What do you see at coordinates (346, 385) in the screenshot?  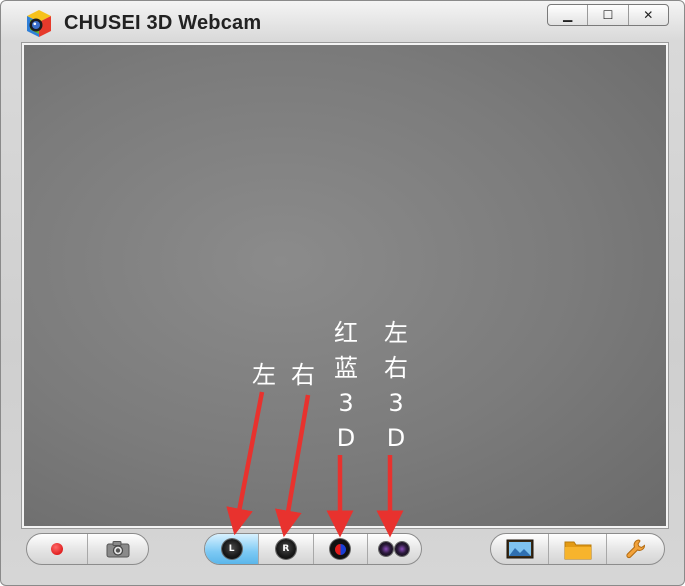 I see `annotation-anaglyph: 红蓝3D` at bounding box center [346, 385].